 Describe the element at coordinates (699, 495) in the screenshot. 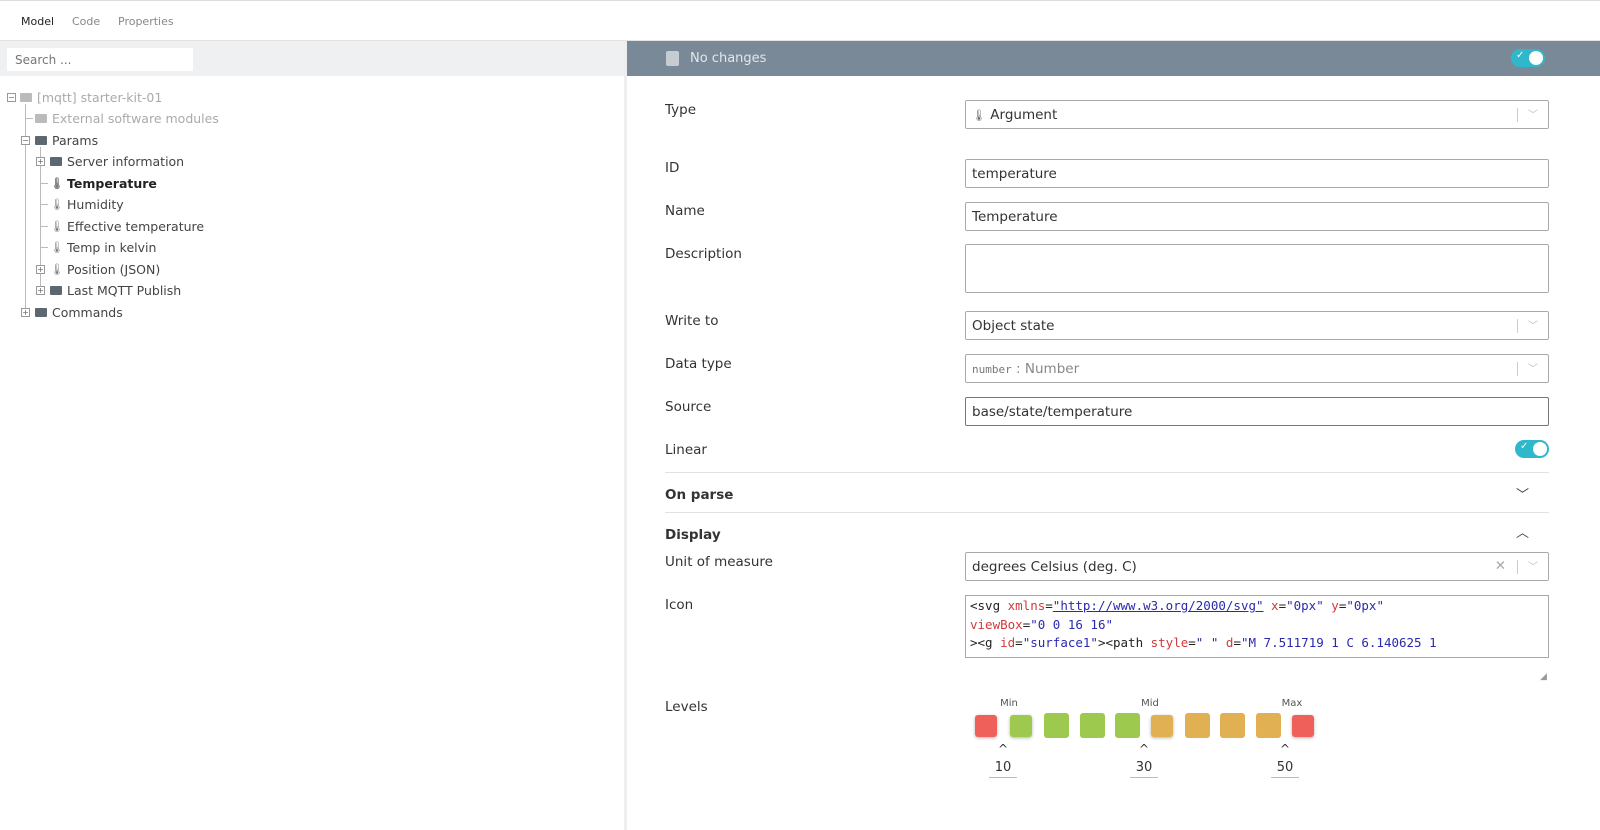

I see `on-parse-section: On parse` at that location.